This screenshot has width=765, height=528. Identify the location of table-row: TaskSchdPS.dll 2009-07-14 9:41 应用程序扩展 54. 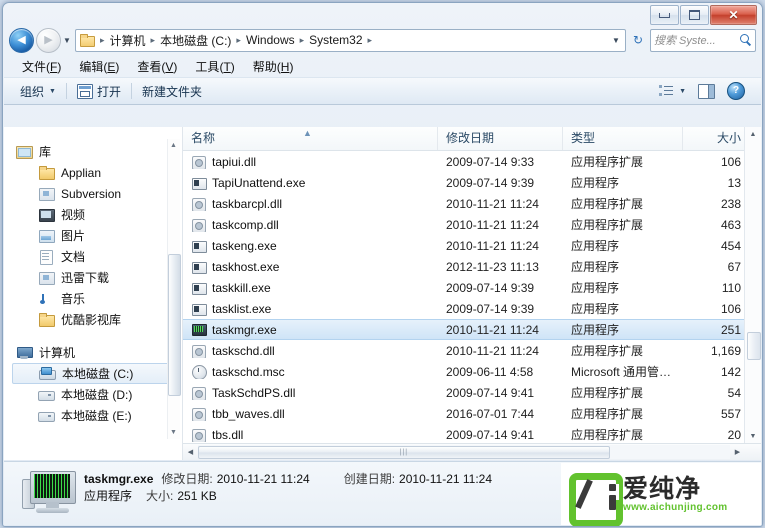
(472, 392).